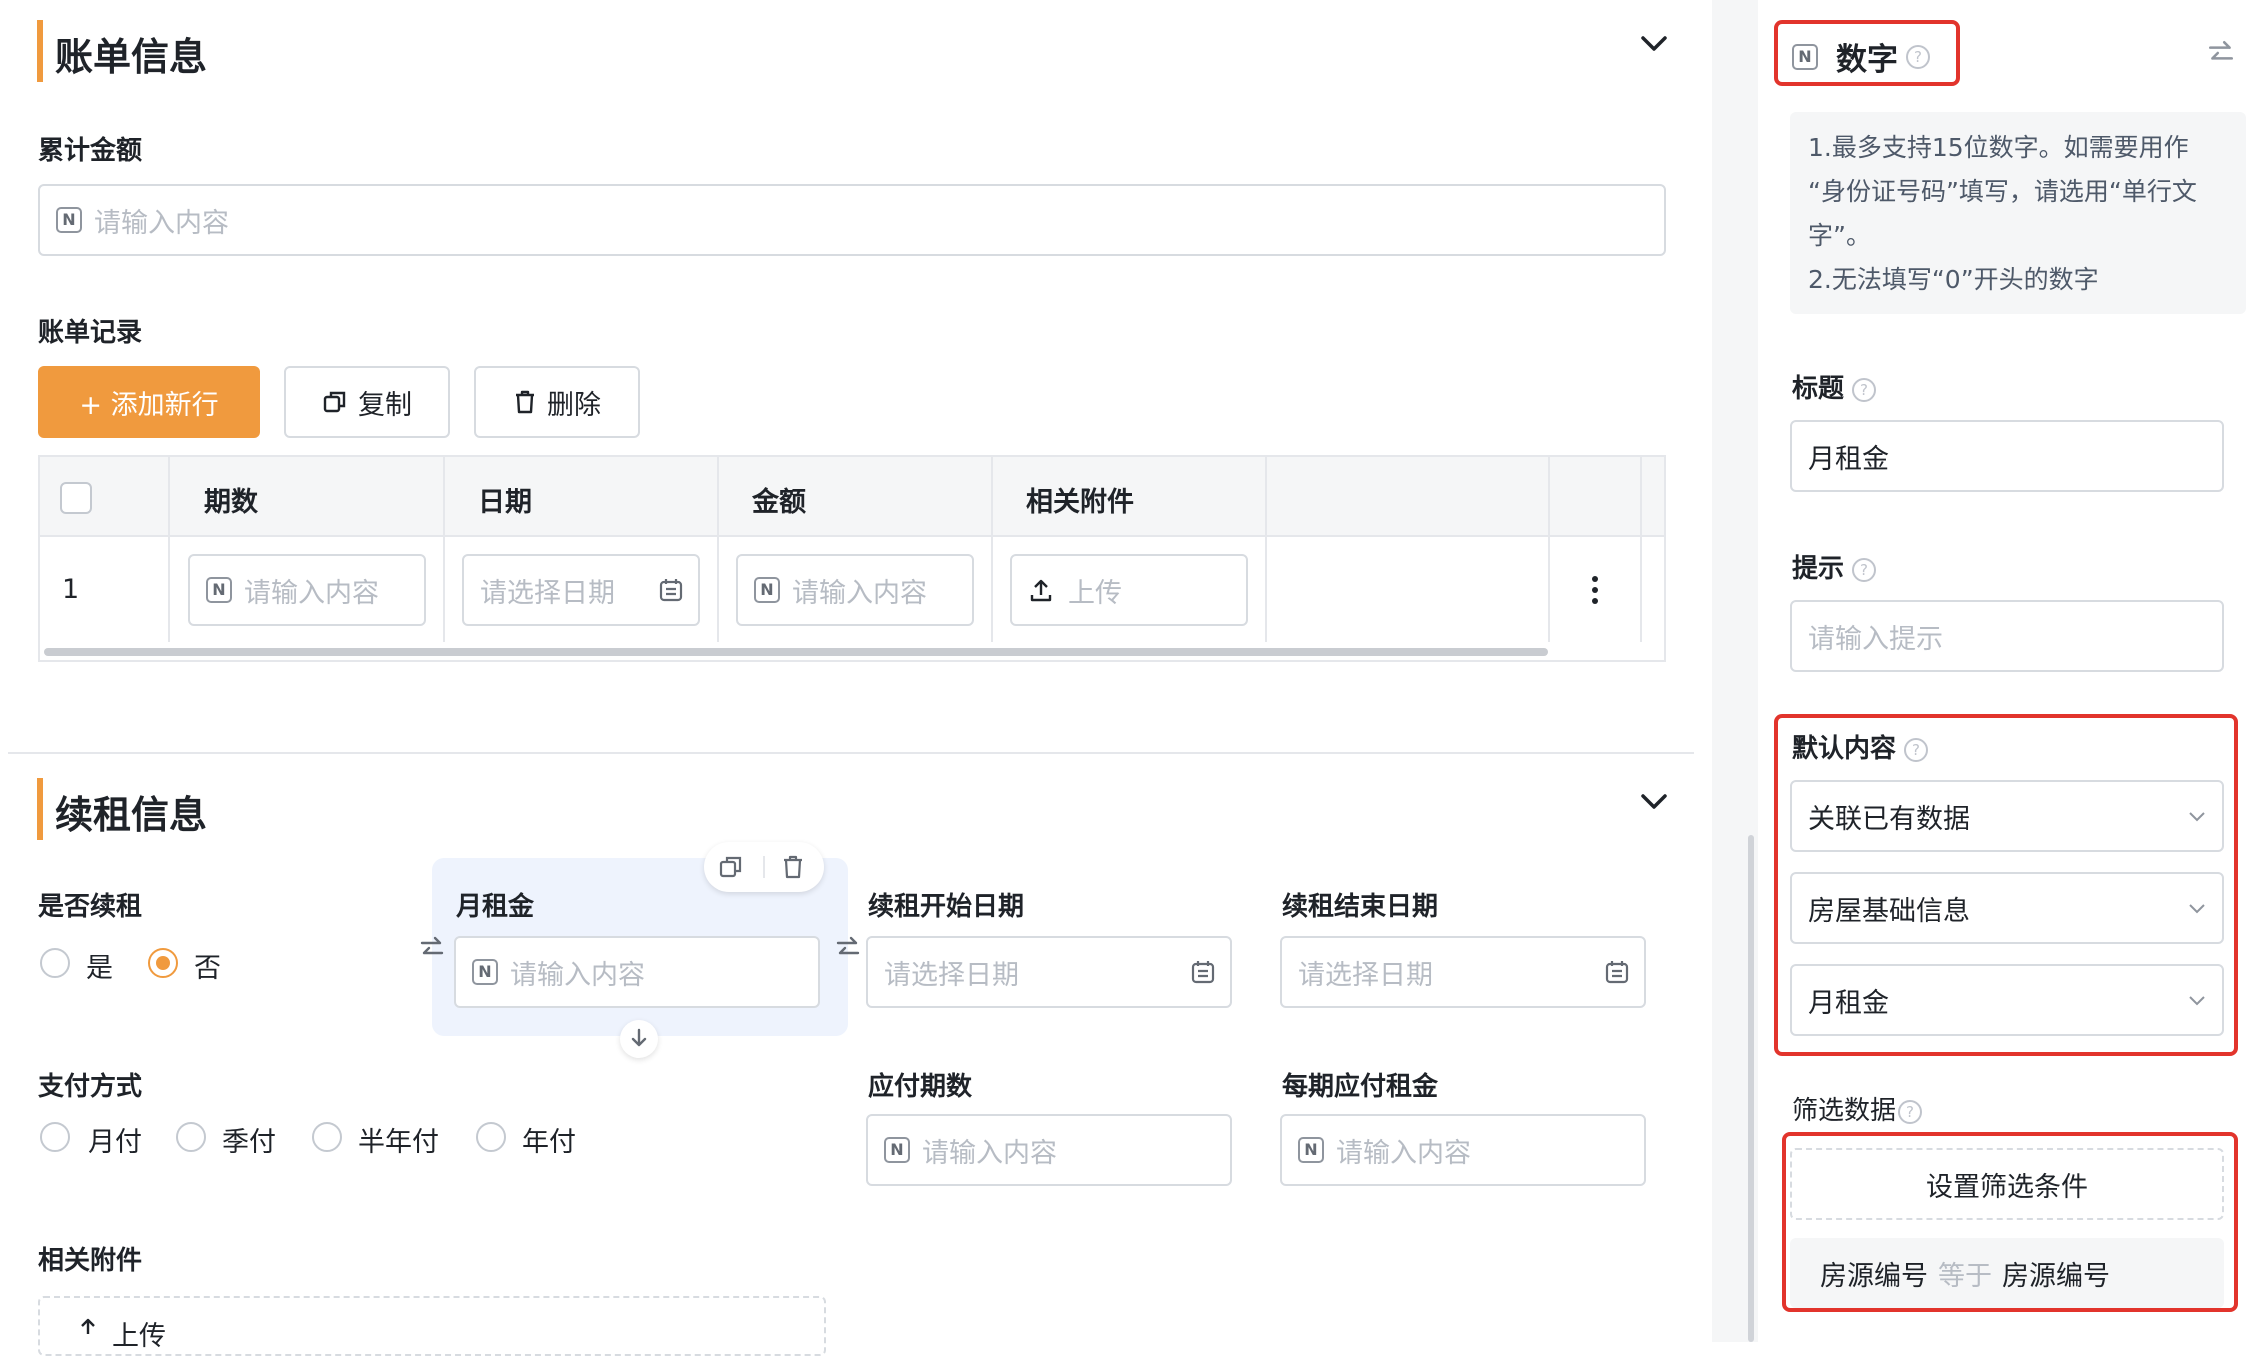 This screenshot has width=2268, height=1356. What do you see at coordinates (1463, 972) in the screenshot?
I see `renew-end-date-picker: 请选择日期` at bounding box center [1463, 972].